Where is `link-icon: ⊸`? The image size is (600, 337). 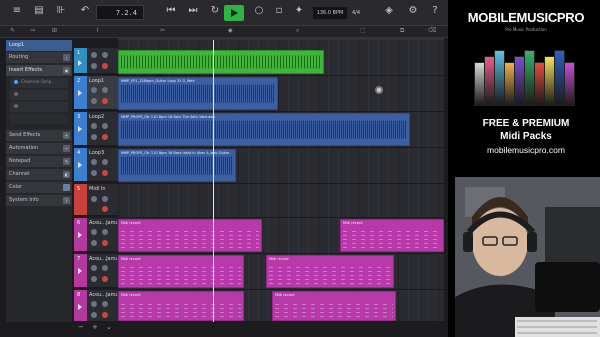 link-icon: ⊸ is located at coordinates (32, 30).